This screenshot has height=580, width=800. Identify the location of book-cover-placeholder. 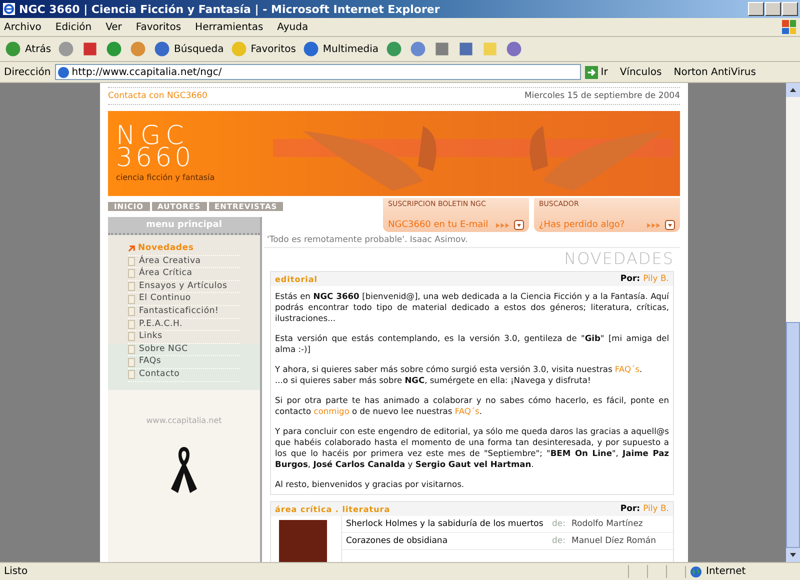
(303, 541).